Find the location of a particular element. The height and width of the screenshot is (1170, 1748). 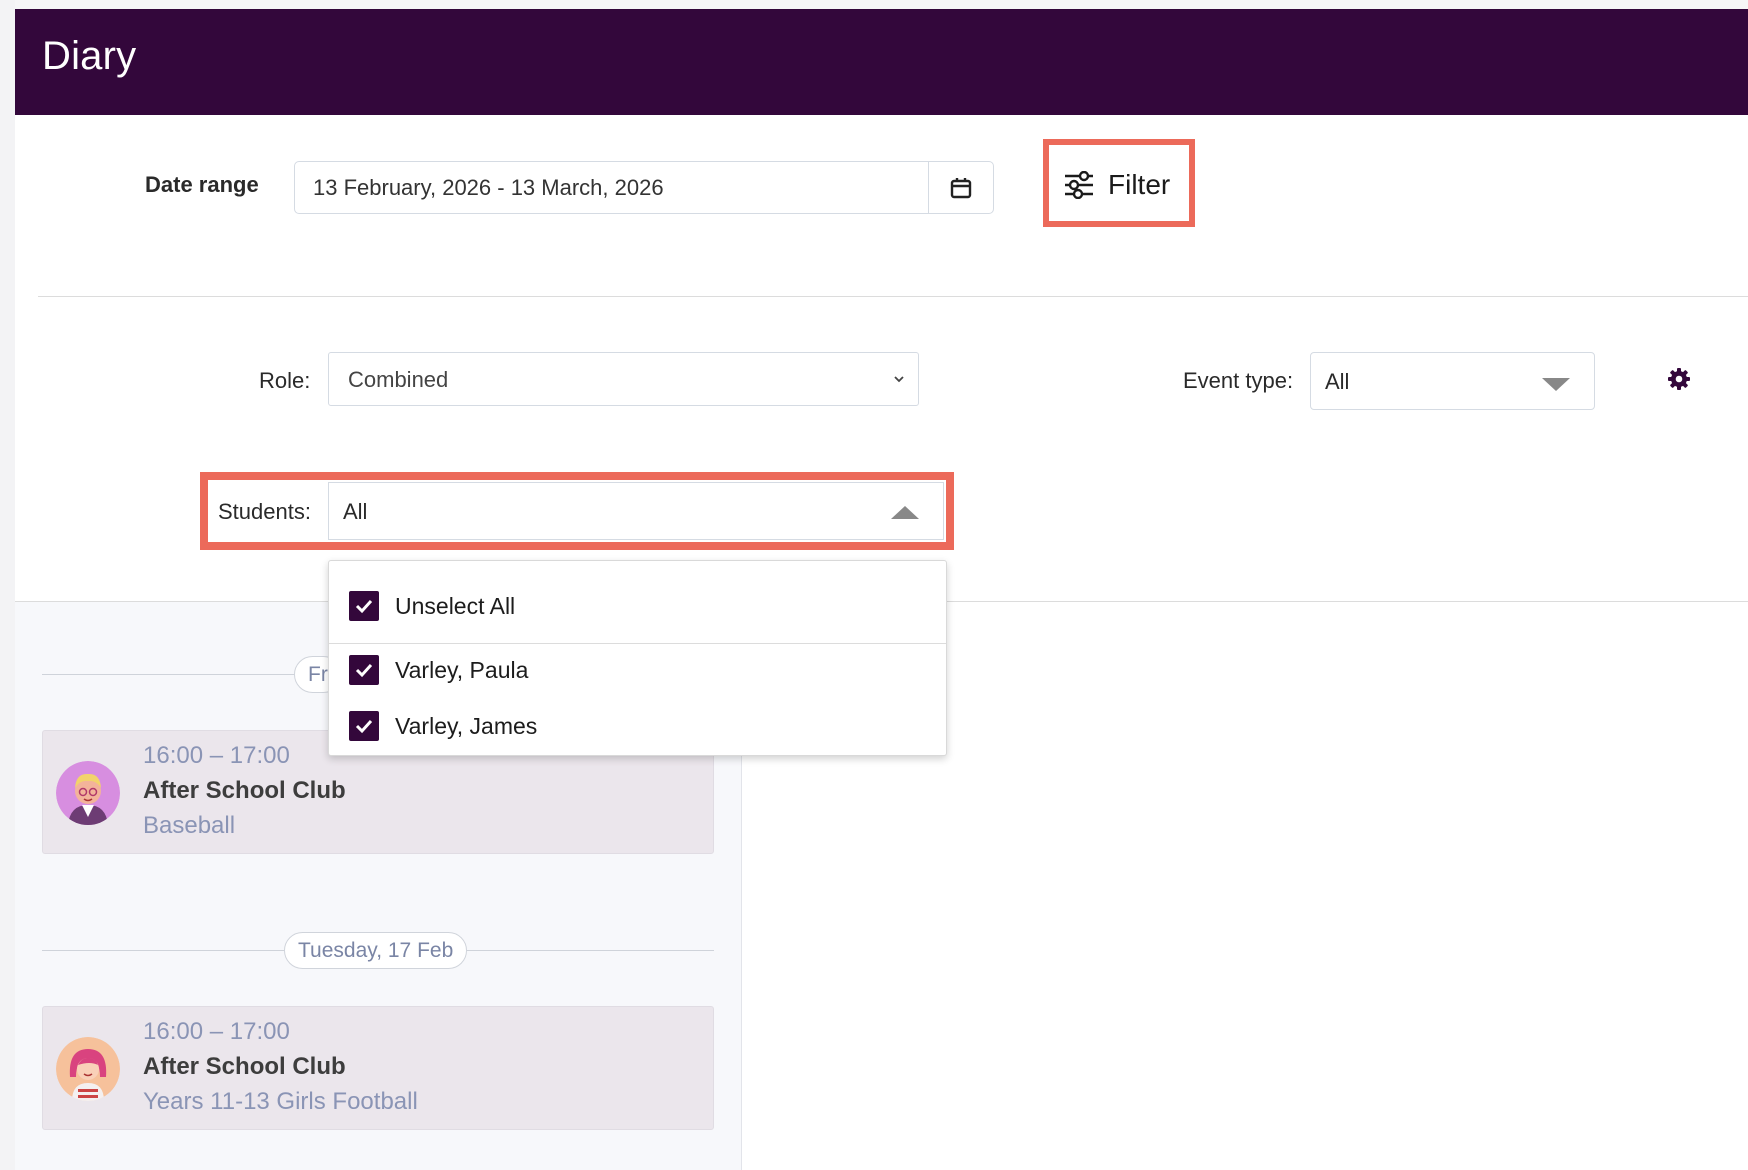

unselect-all-option: Unselect All is located at coordinates (432, 606).